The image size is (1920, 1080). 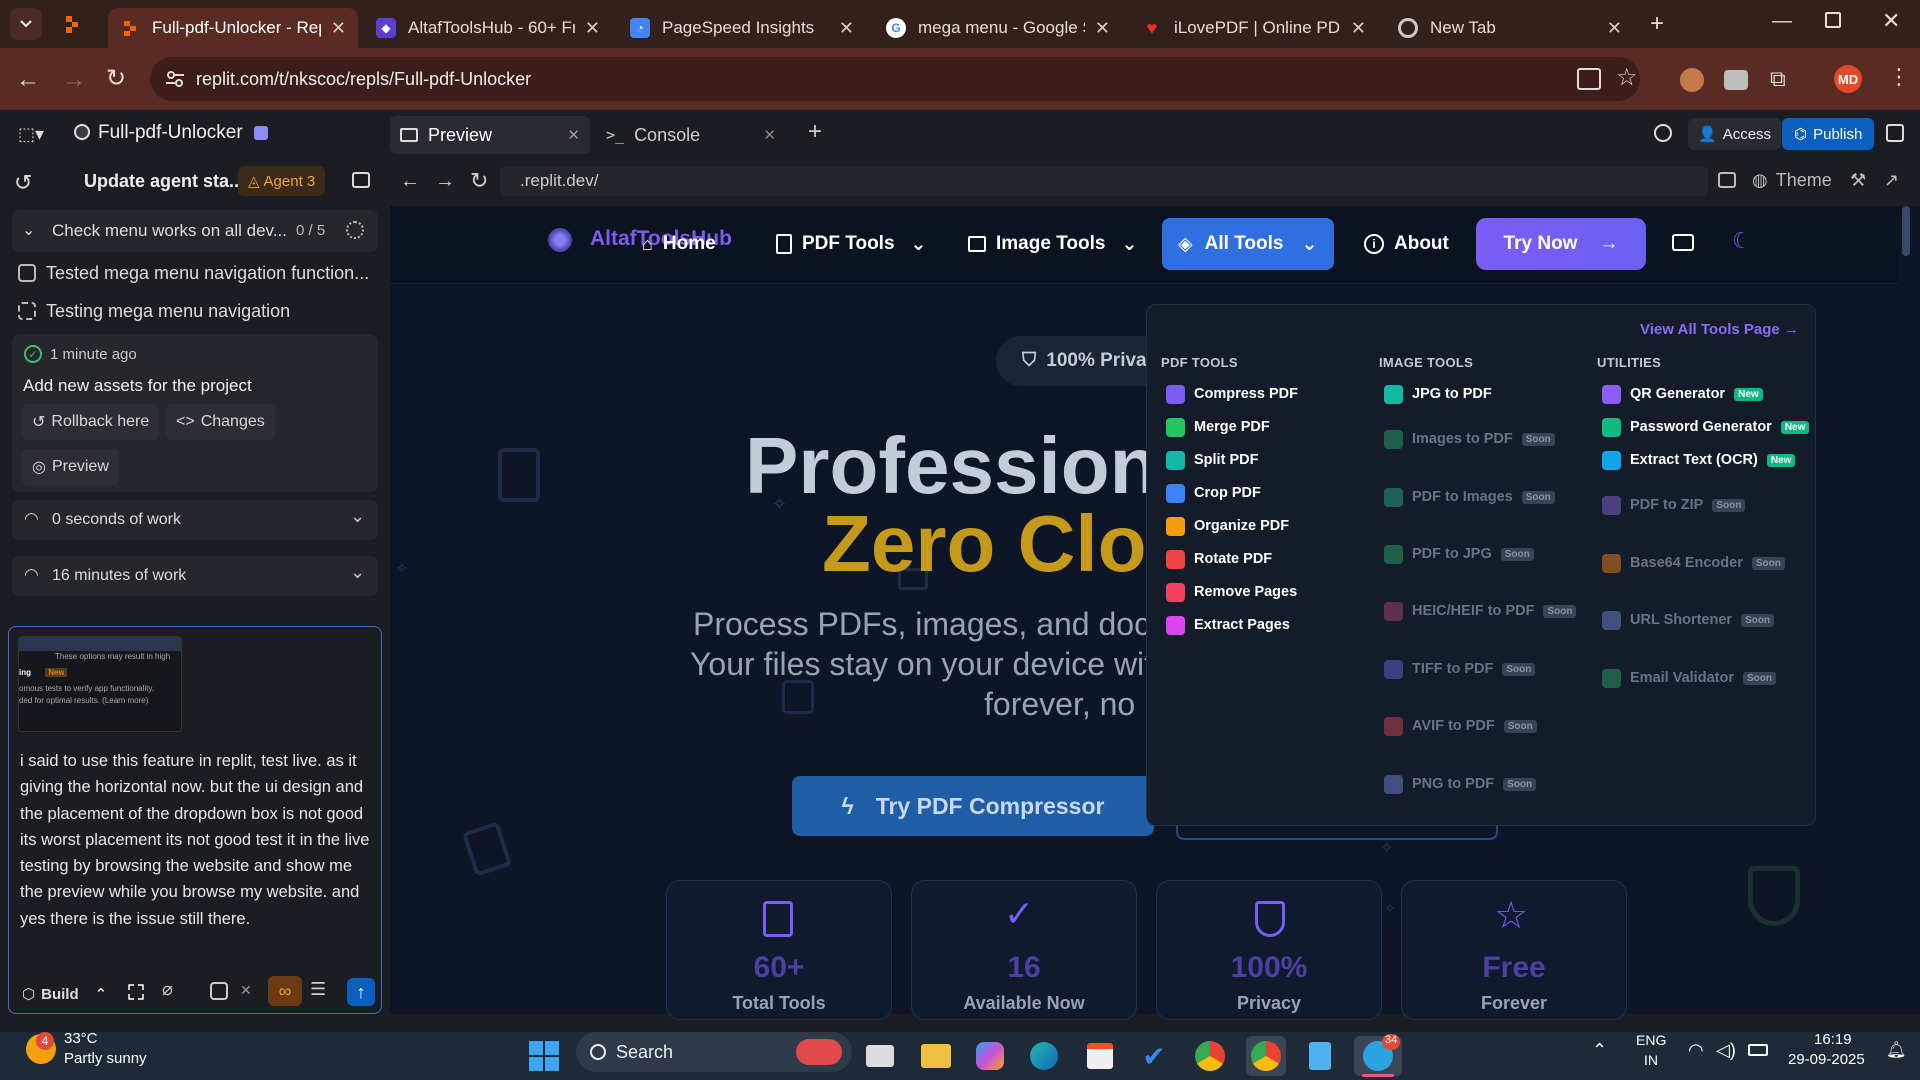 I want to click on notification-bell-icon: 🔔︎, so click(x=1896, y=1050).